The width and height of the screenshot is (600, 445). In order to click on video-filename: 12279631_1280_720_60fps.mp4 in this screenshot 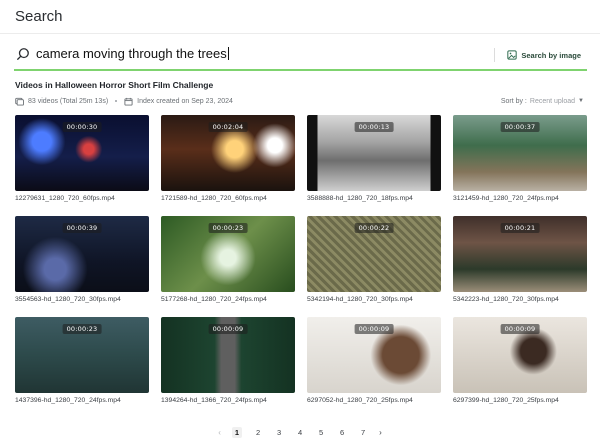, I will do `click(65, 198)`.